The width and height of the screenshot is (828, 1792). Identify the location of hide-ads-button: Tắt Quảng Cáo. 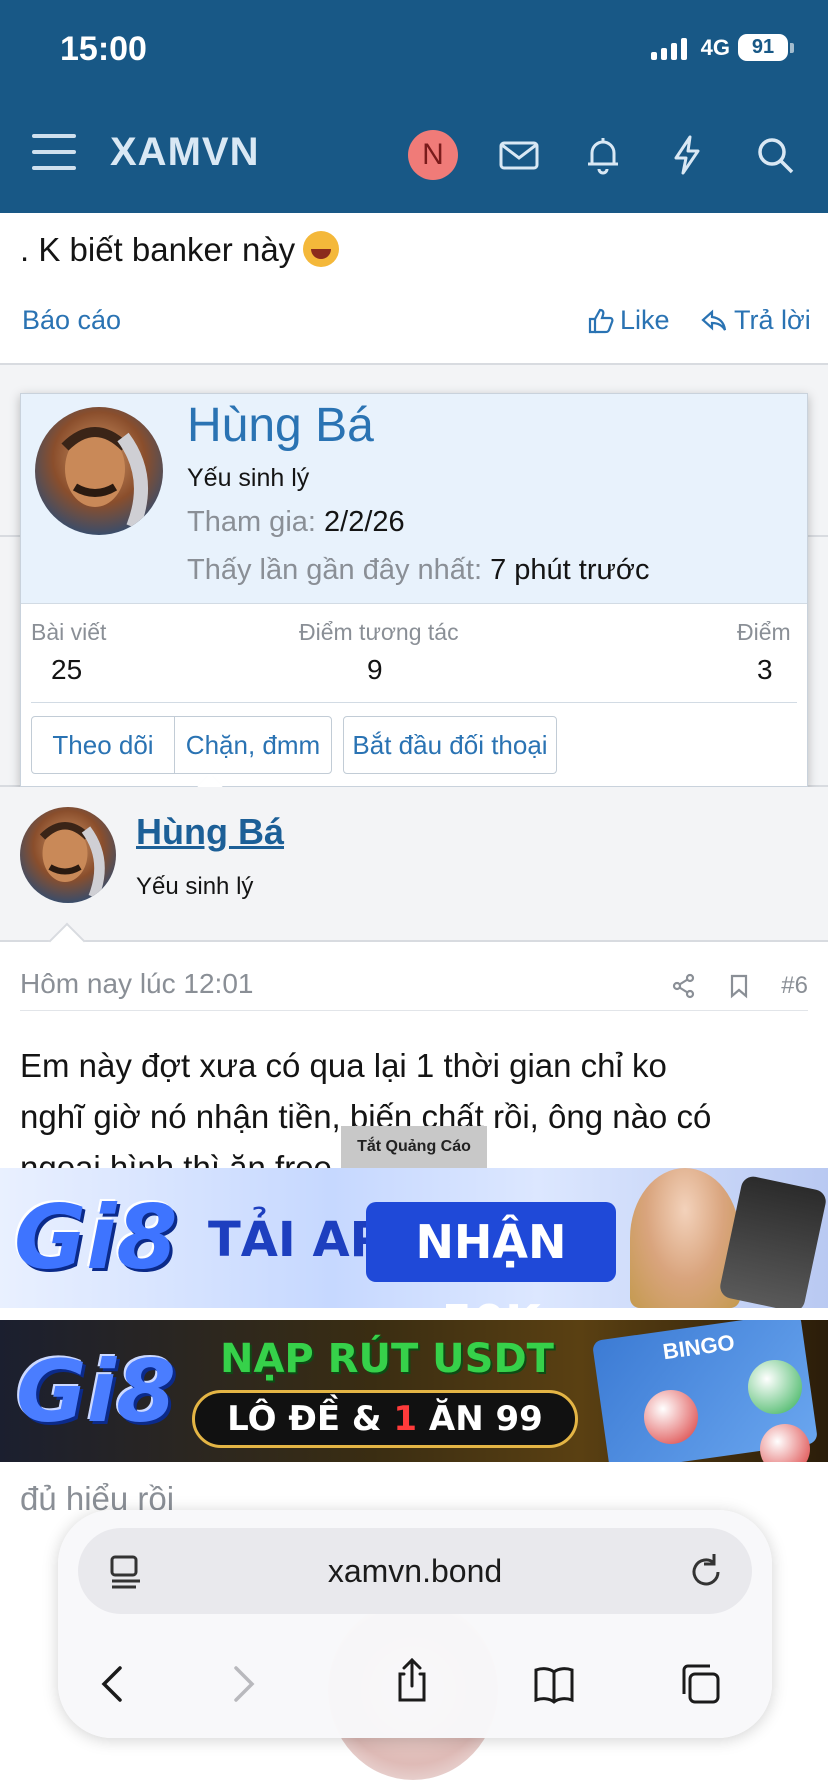
(414, 1147).